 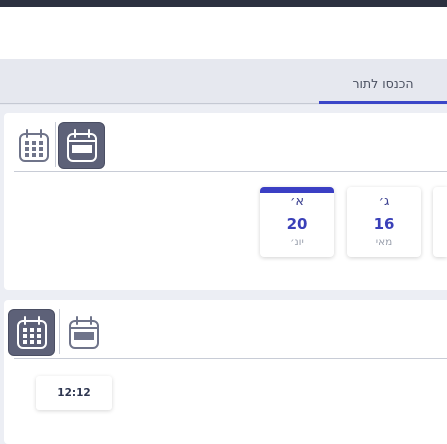 What do you see at coordinates (223, 33) in the screenshot?
I see `header-area` at bounding box center [223, 33].